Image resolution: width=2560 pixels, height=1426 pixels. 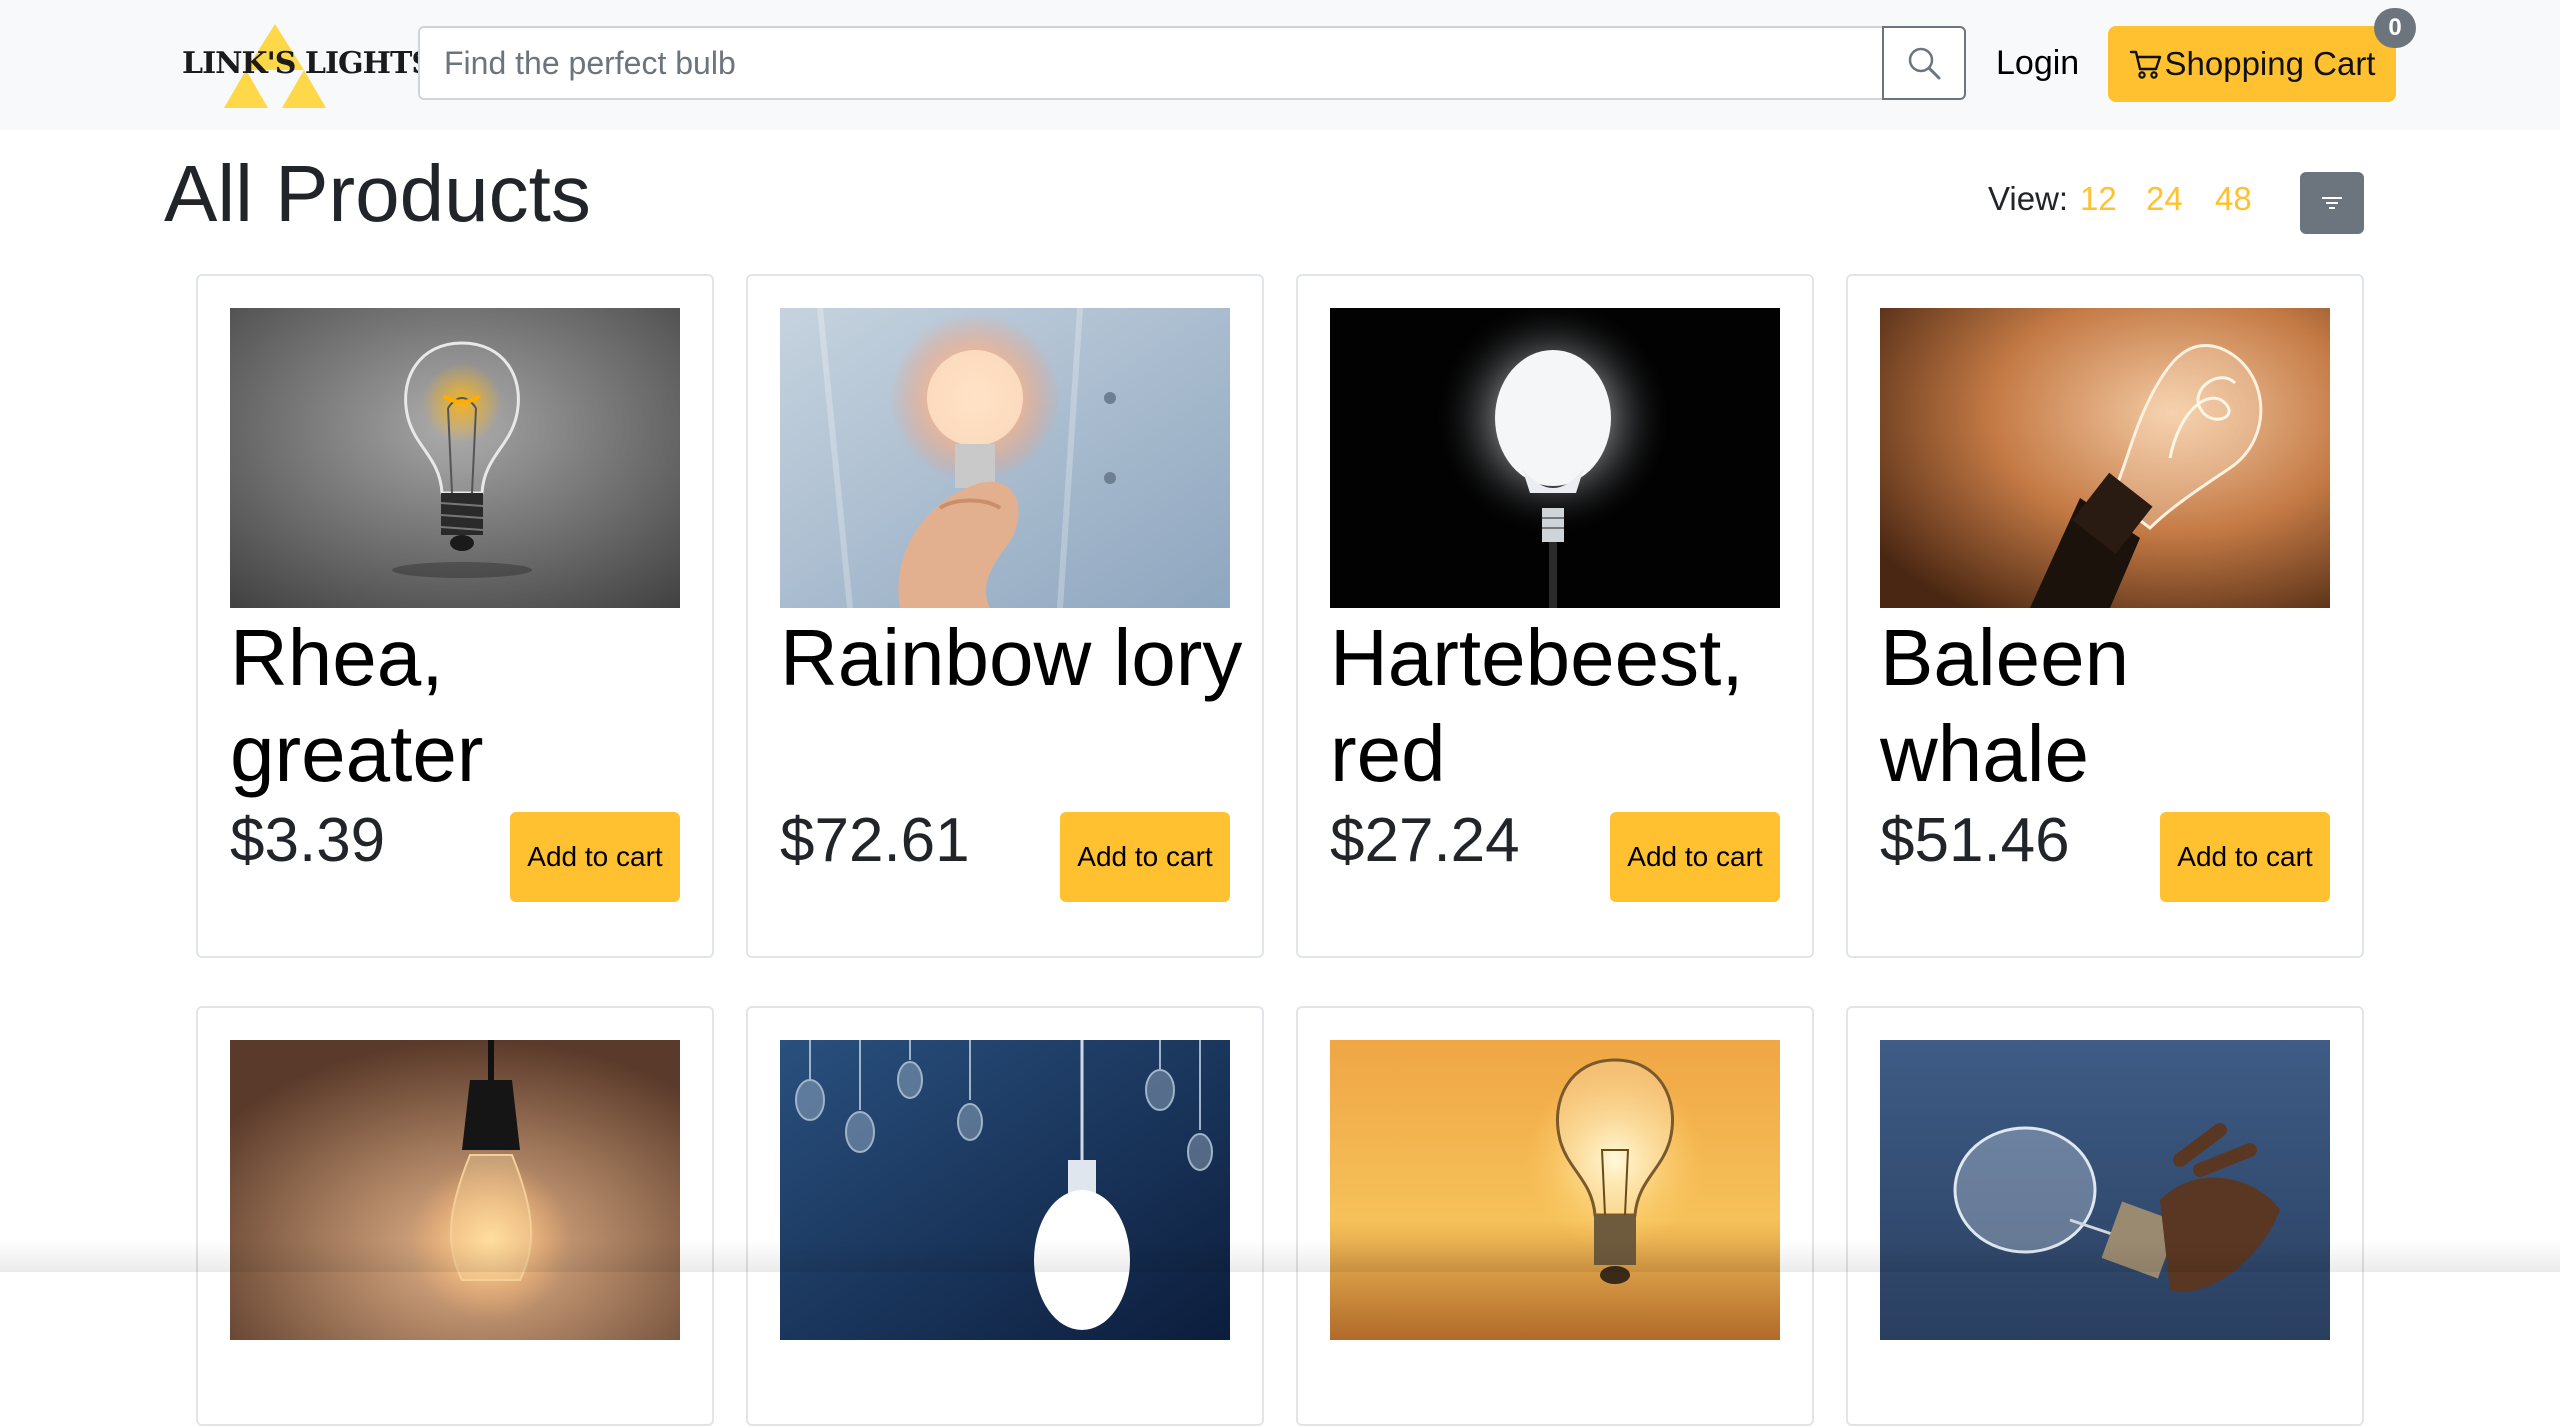 What do you see at coordinates (1425, 840) in the screenshot?
I see `product-price: $27.24` at bounding box center [1425, 840].